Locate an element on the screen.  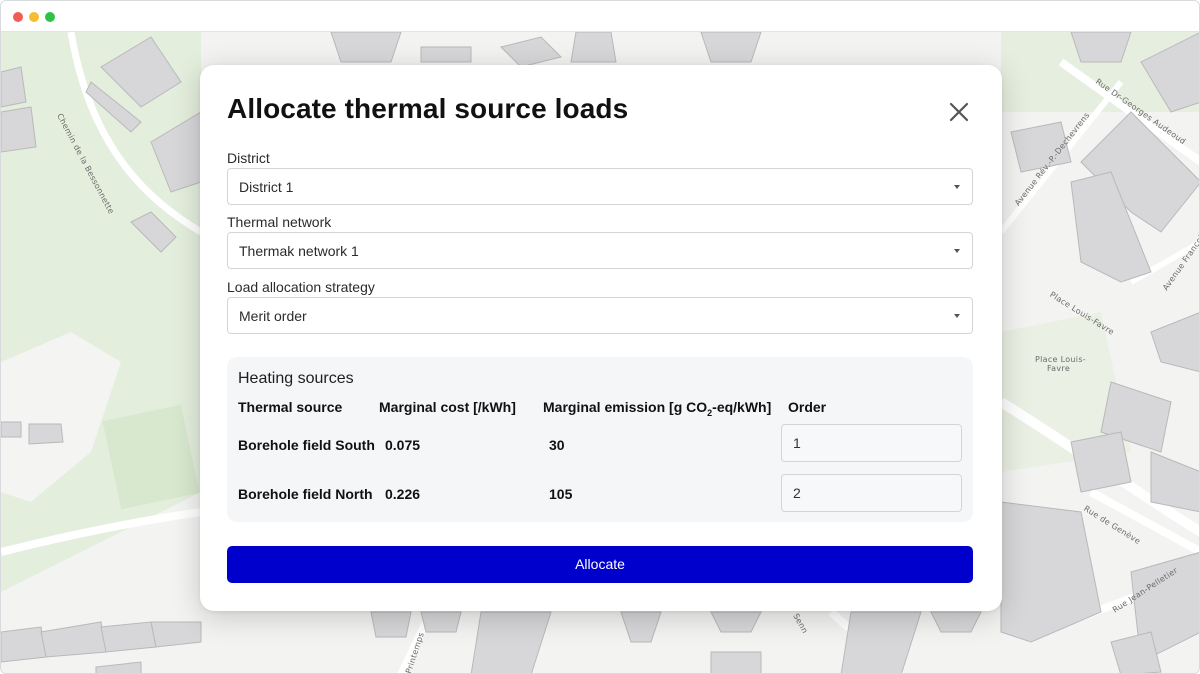
map-label-place-1: Place Louis- is located at coordinates (1060, 359).